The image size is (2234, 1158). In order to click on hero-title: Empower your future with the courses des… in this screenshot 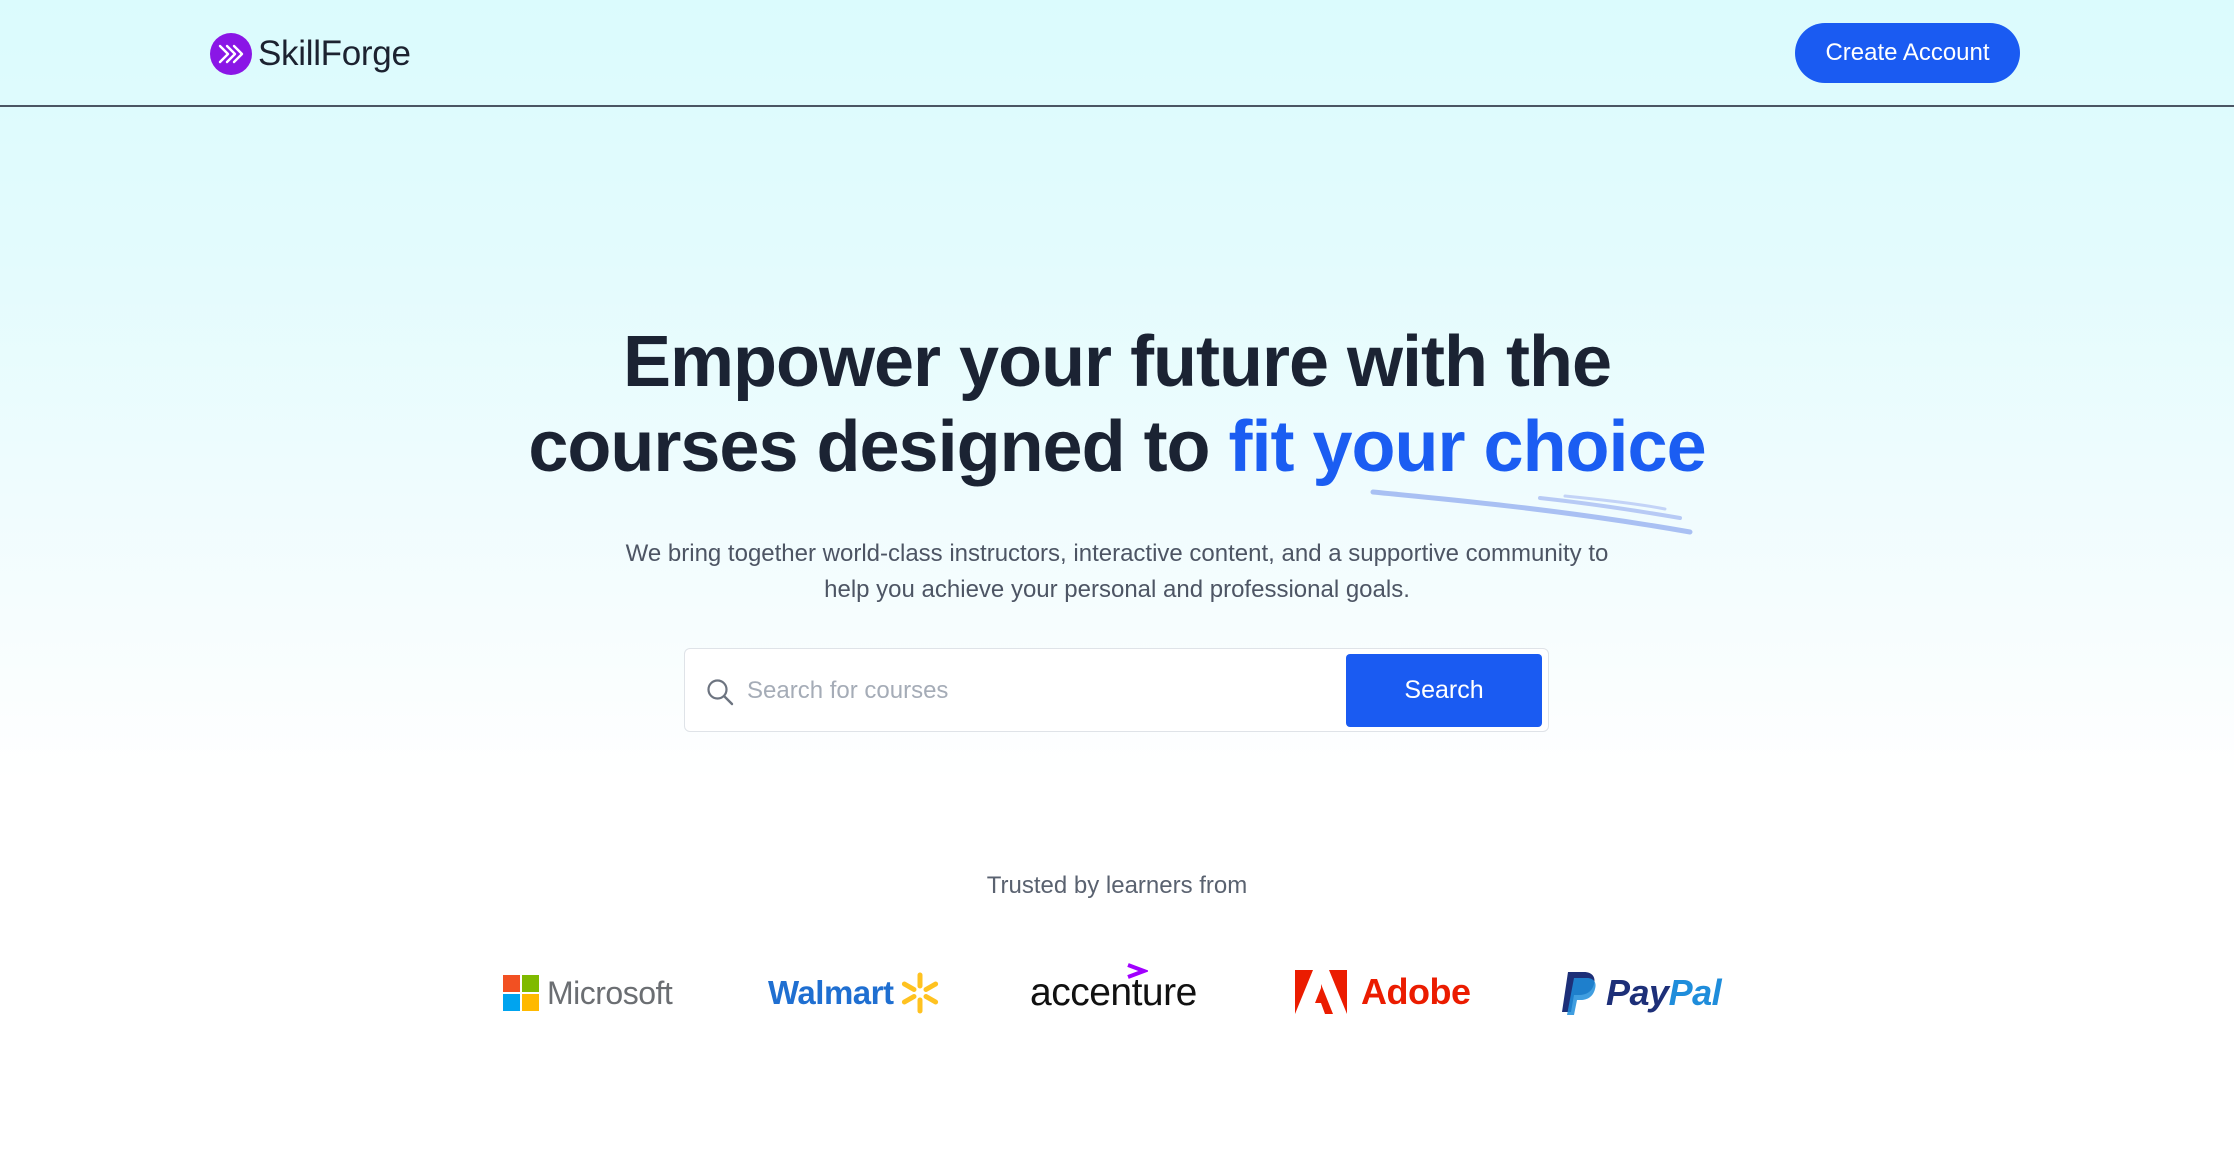, I will do `click(1117, 405)`.